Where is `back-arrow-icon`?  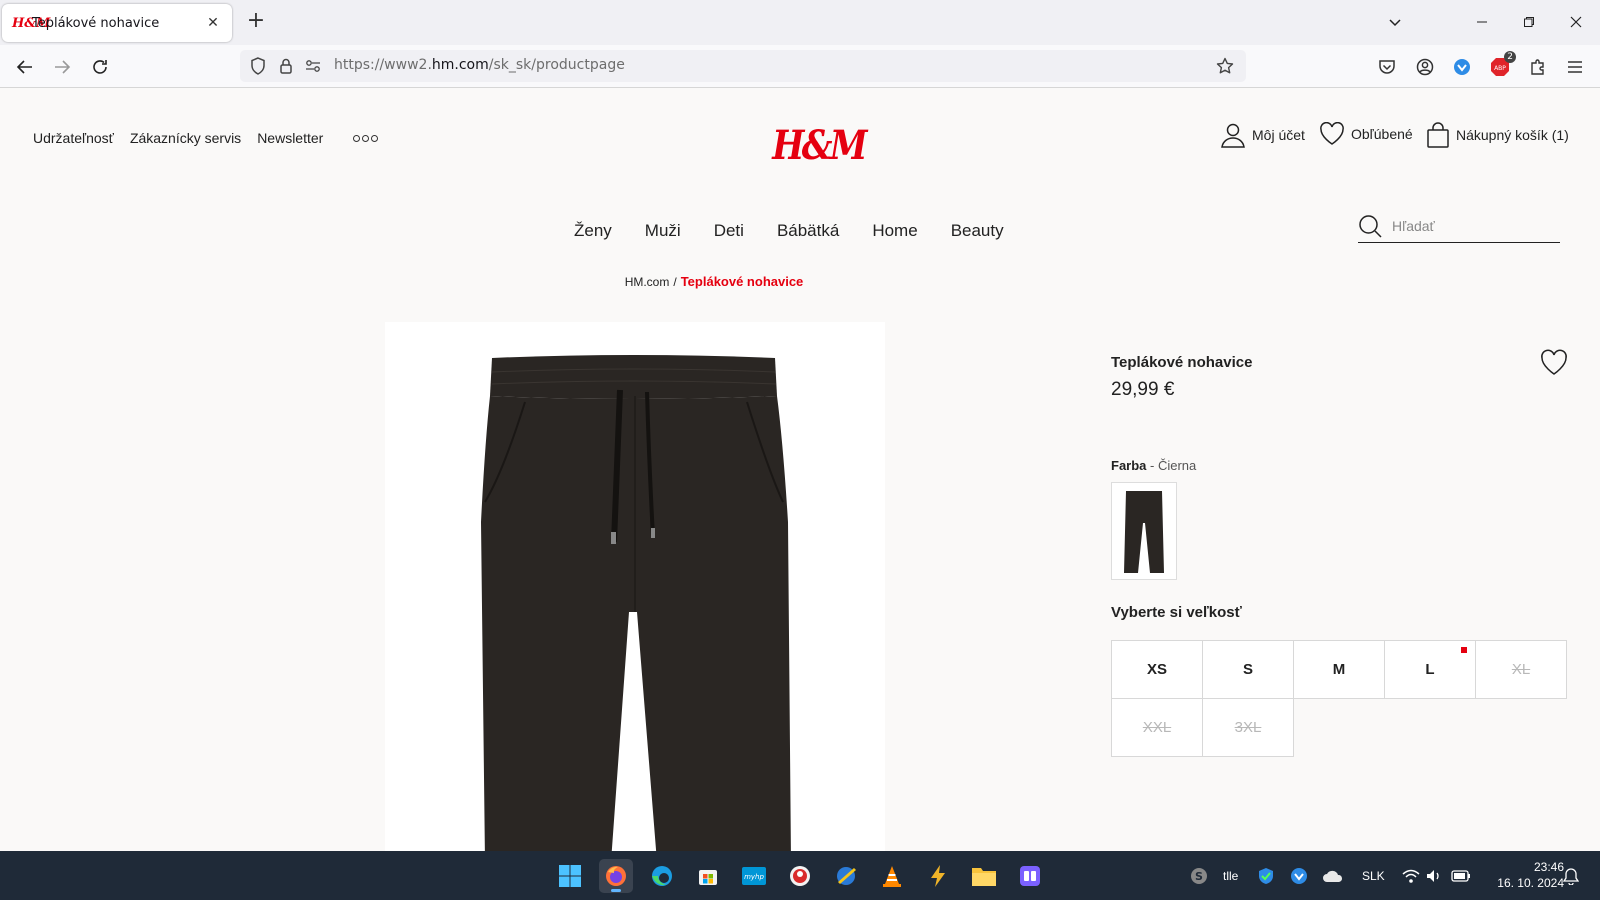 back-arrow-icon is located at coordinates (25, 67).